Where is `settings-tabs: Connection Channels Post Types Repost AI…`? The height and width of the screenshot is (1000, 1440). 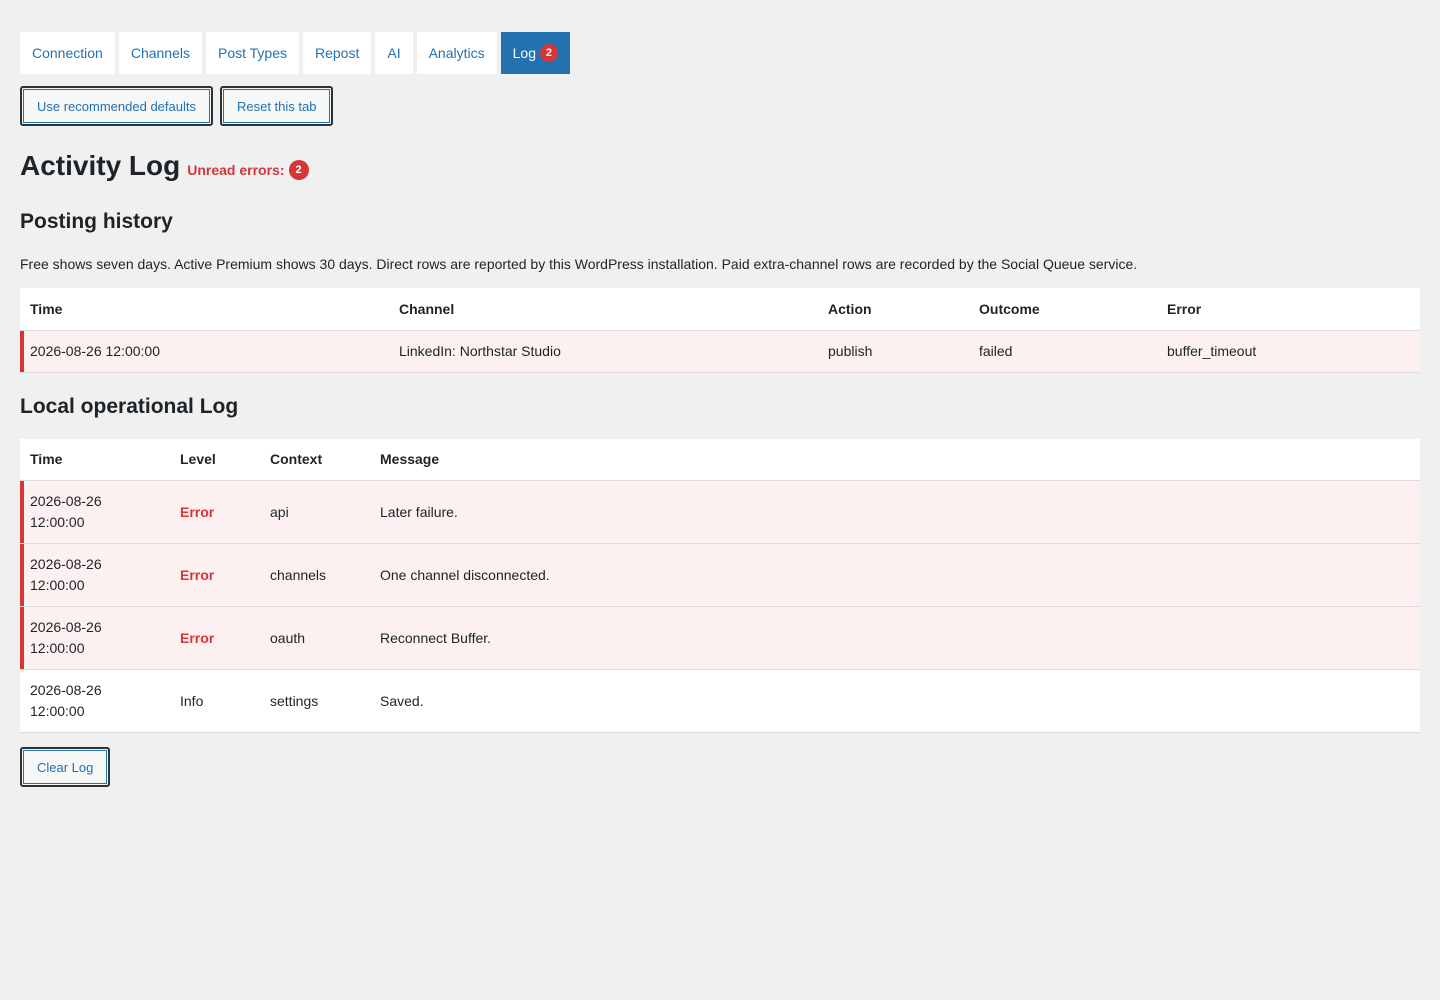
settings-tabs: Connection Channels Post Types Repost AI… is located at coordinates (720, 53).